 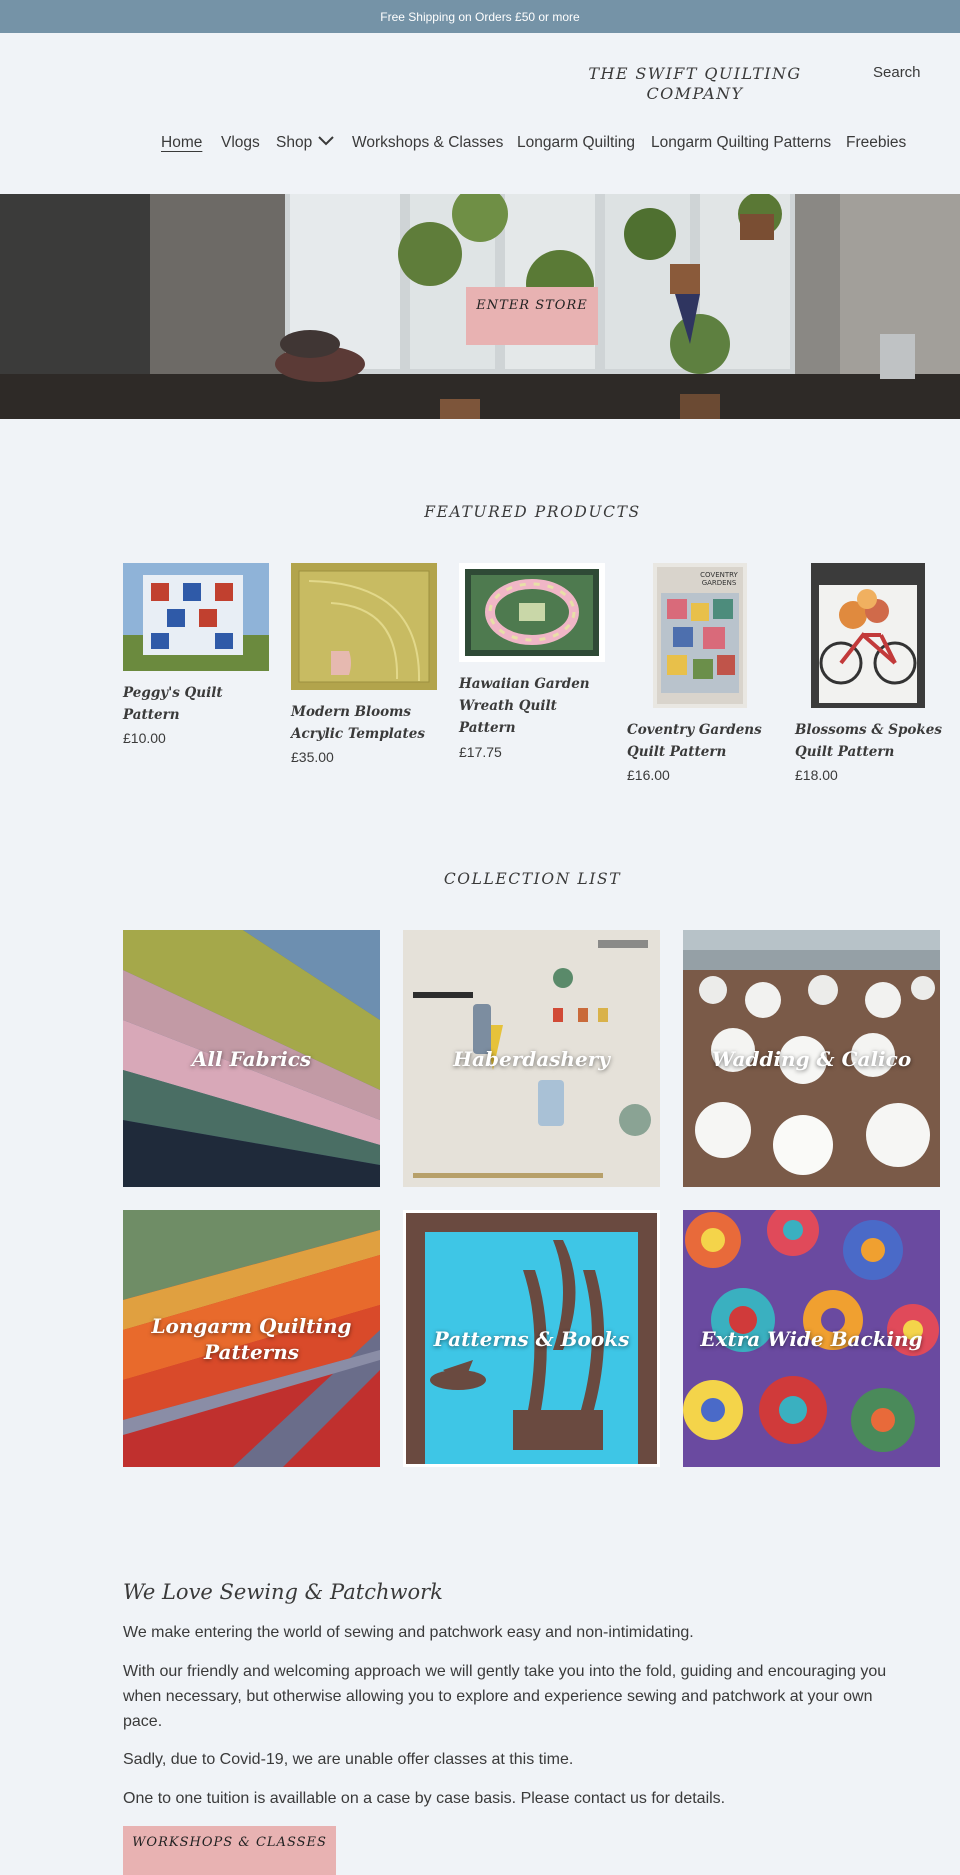 I want to click on collection-list-title: COLLECTION LIST, so click(x=532, y=879).